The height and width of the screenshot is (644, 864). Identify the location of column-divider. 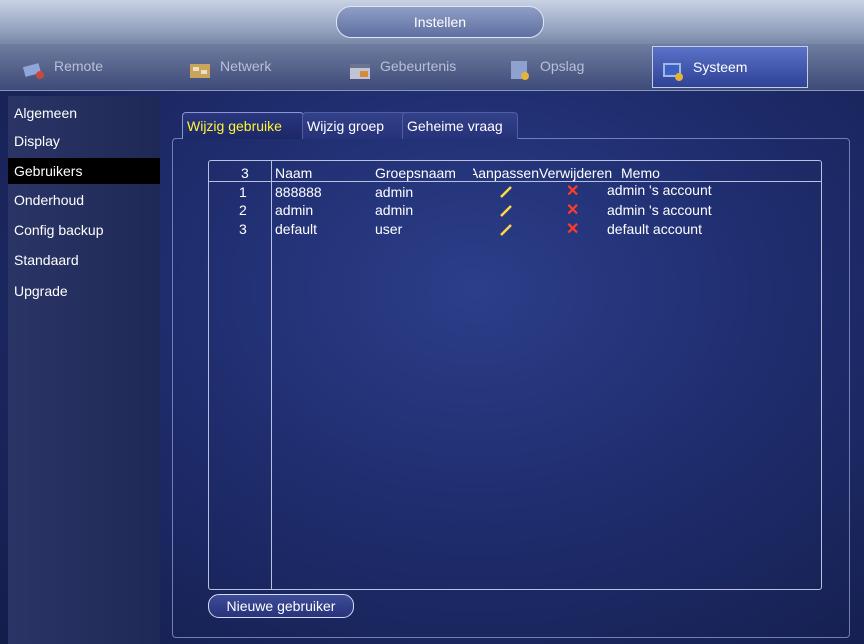
(271, 375).